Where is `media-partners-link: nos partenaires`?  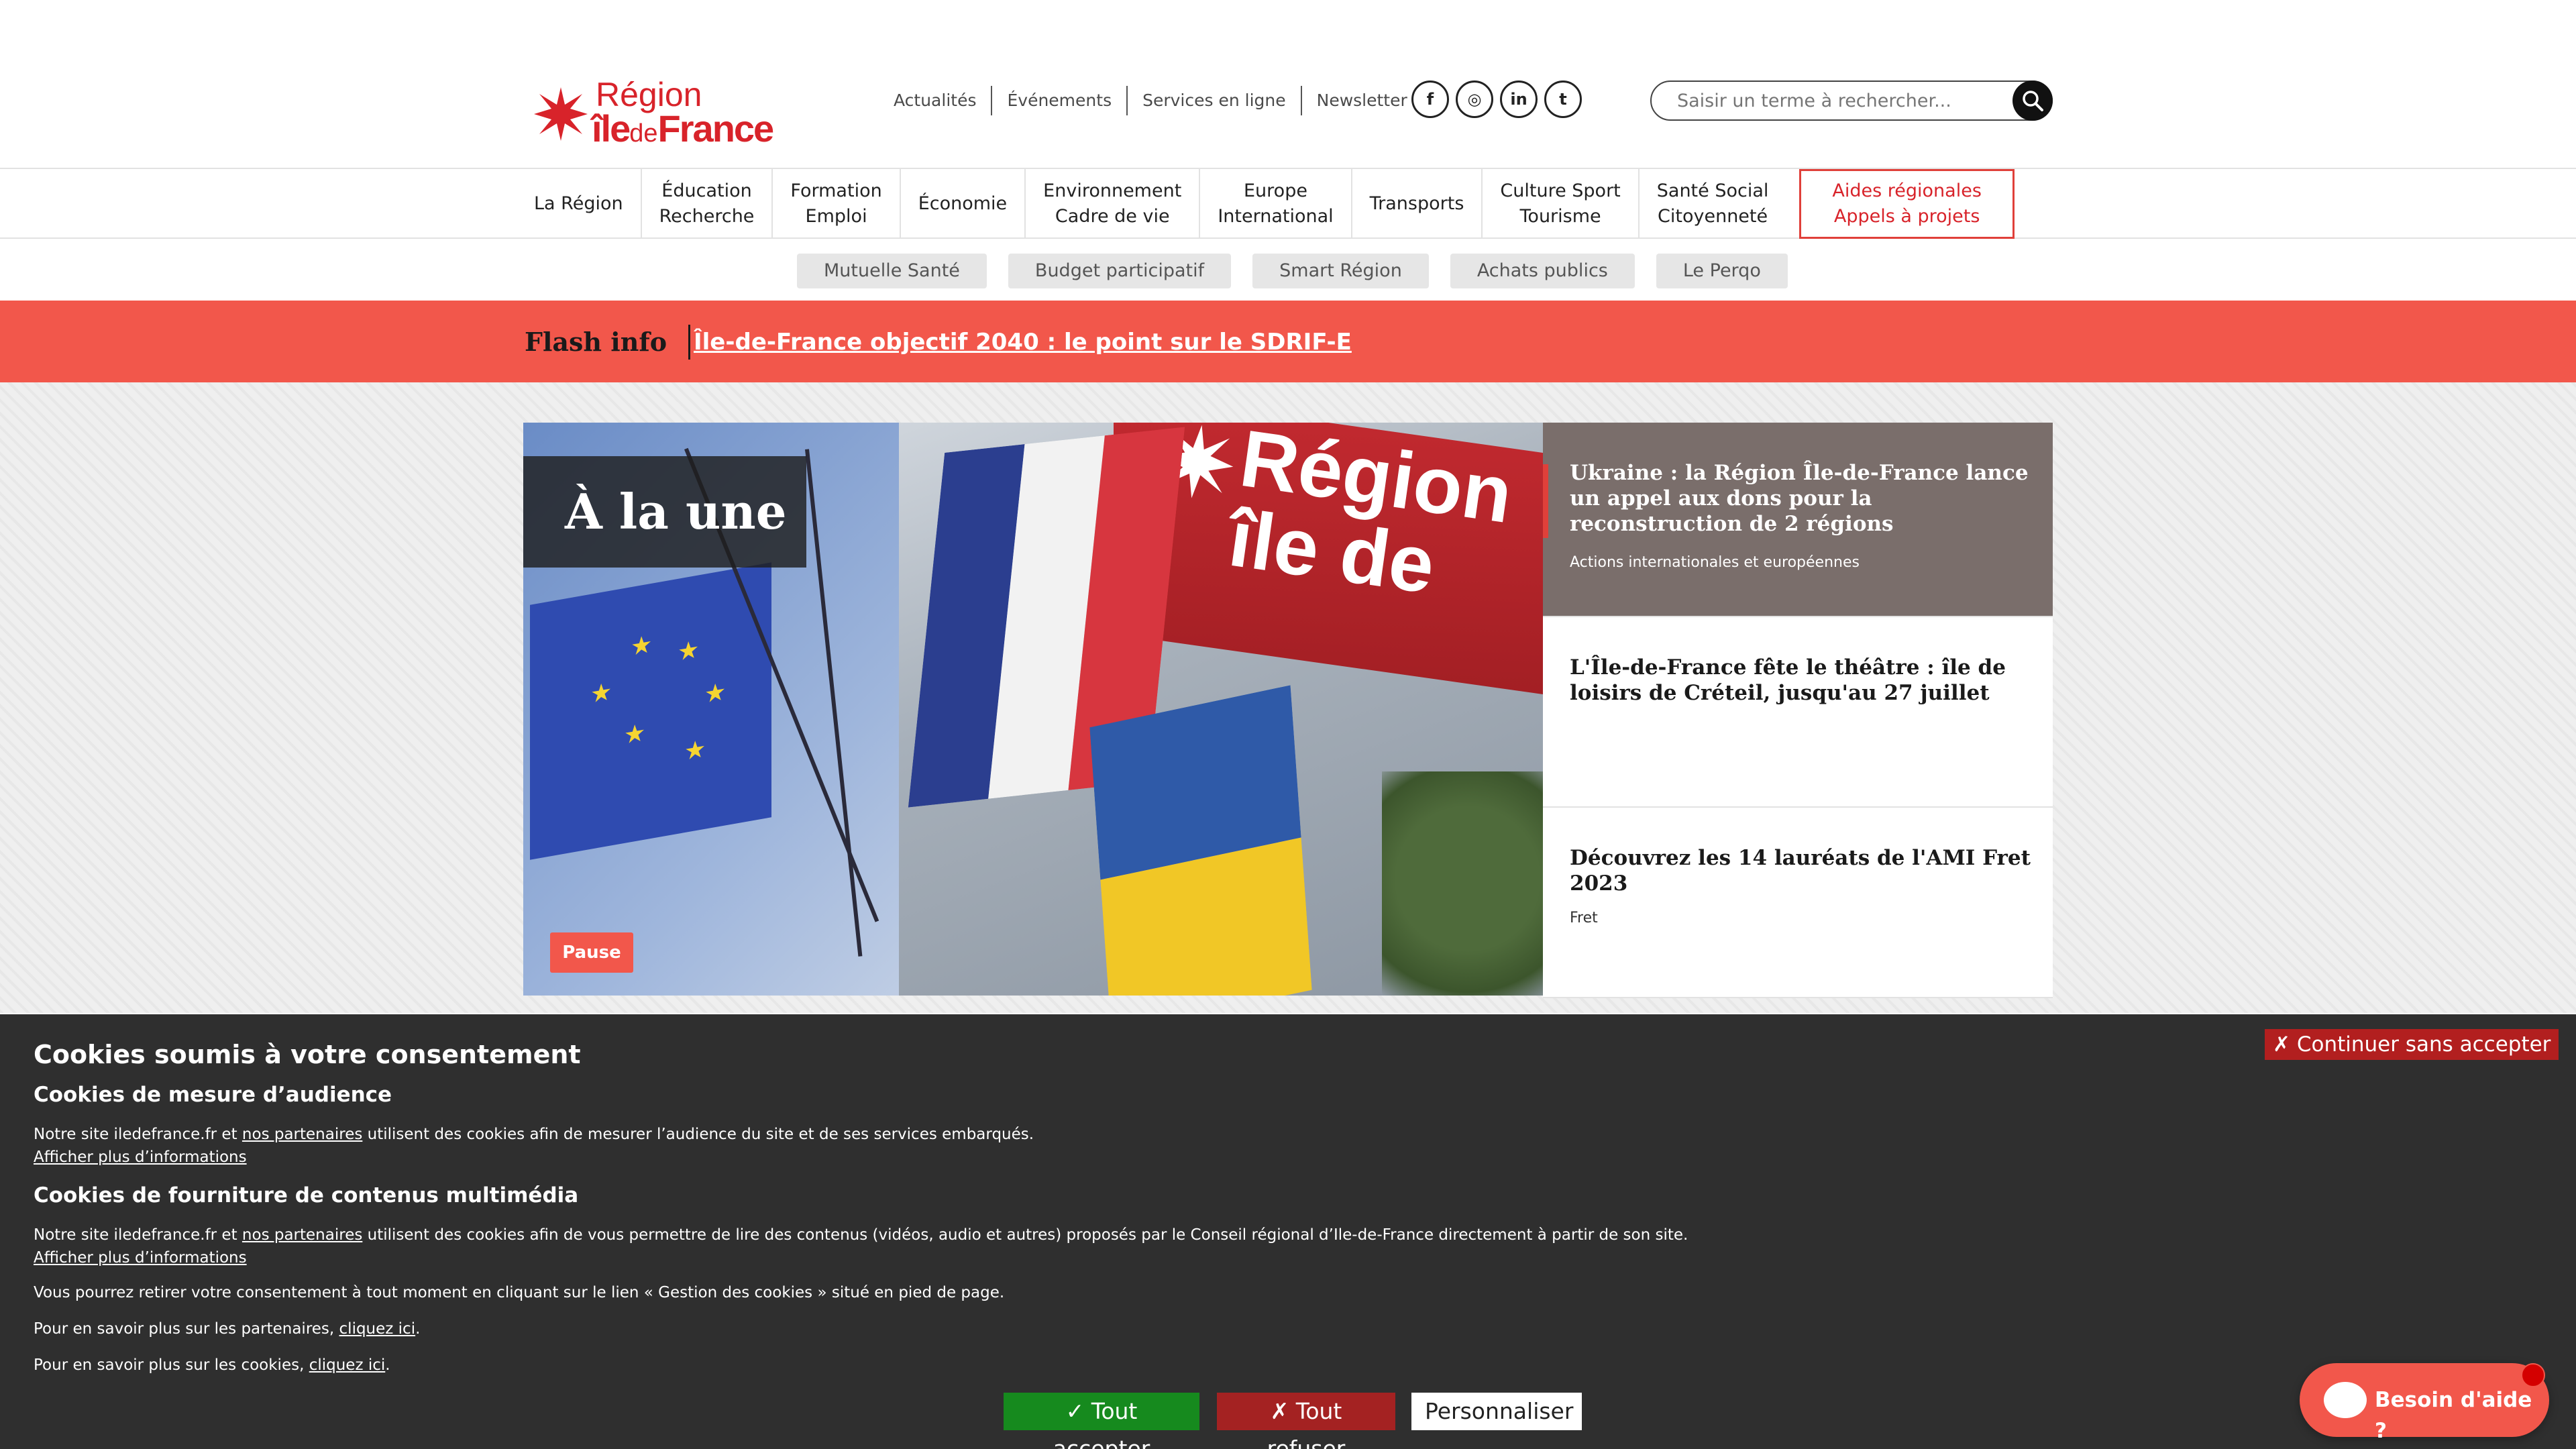
media-partners-link: nos partenaires is located at coordinates (302, 1235).